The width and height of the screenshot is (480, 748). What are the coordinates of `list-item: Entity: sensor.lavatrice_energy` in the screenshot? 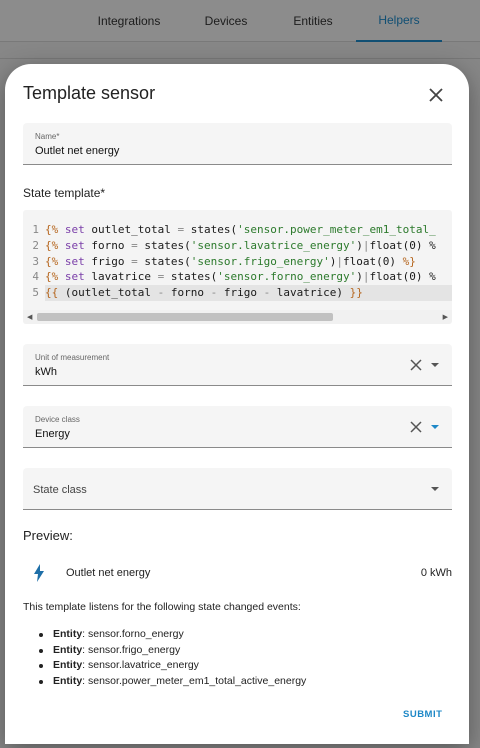 It's located at (170, 666).